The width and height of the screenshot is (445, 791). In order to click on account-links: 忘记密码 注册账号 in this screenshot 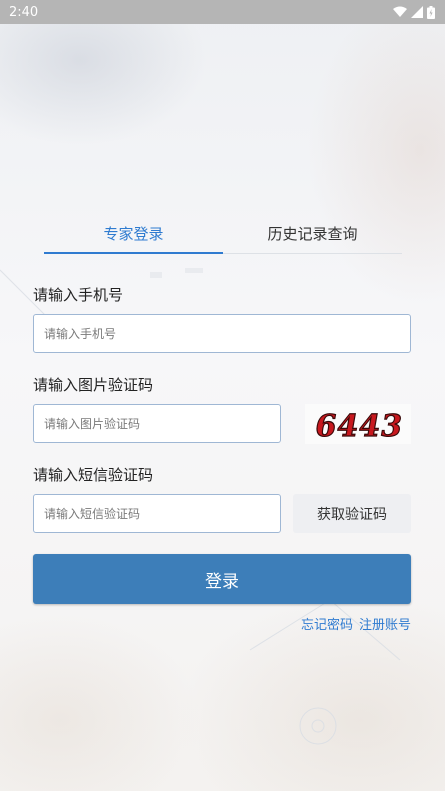, I will do `click(356, 623)`.